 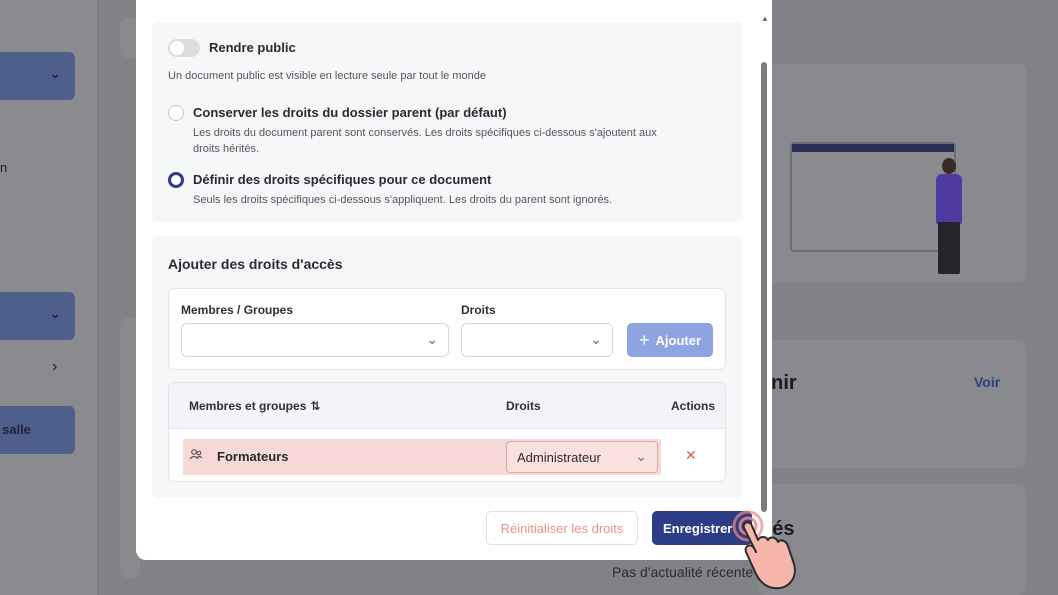 I want to click on rights-label: Droits, so click(x=478, y=310).